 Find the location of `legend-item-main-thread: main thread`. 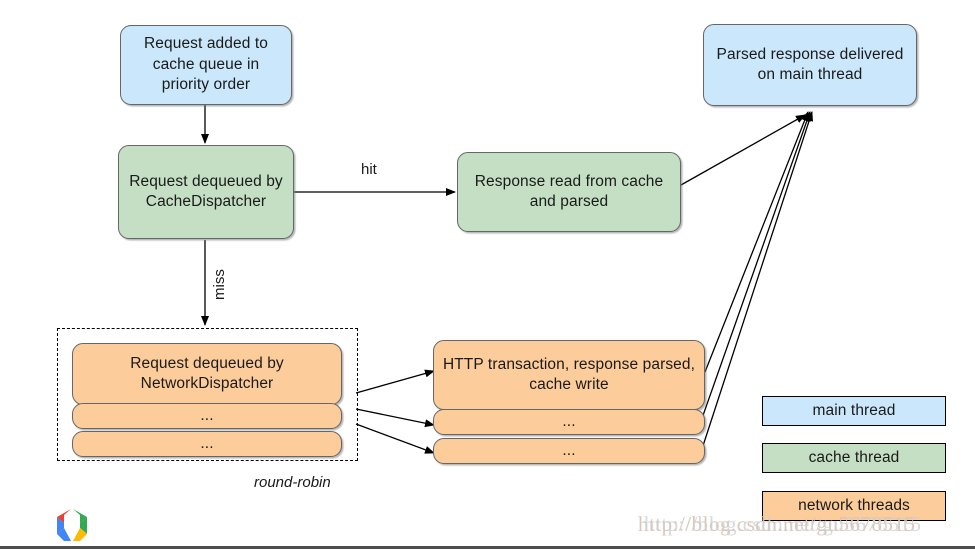

legend-item-main-thread: main thread is located at coordinates (854, 411).